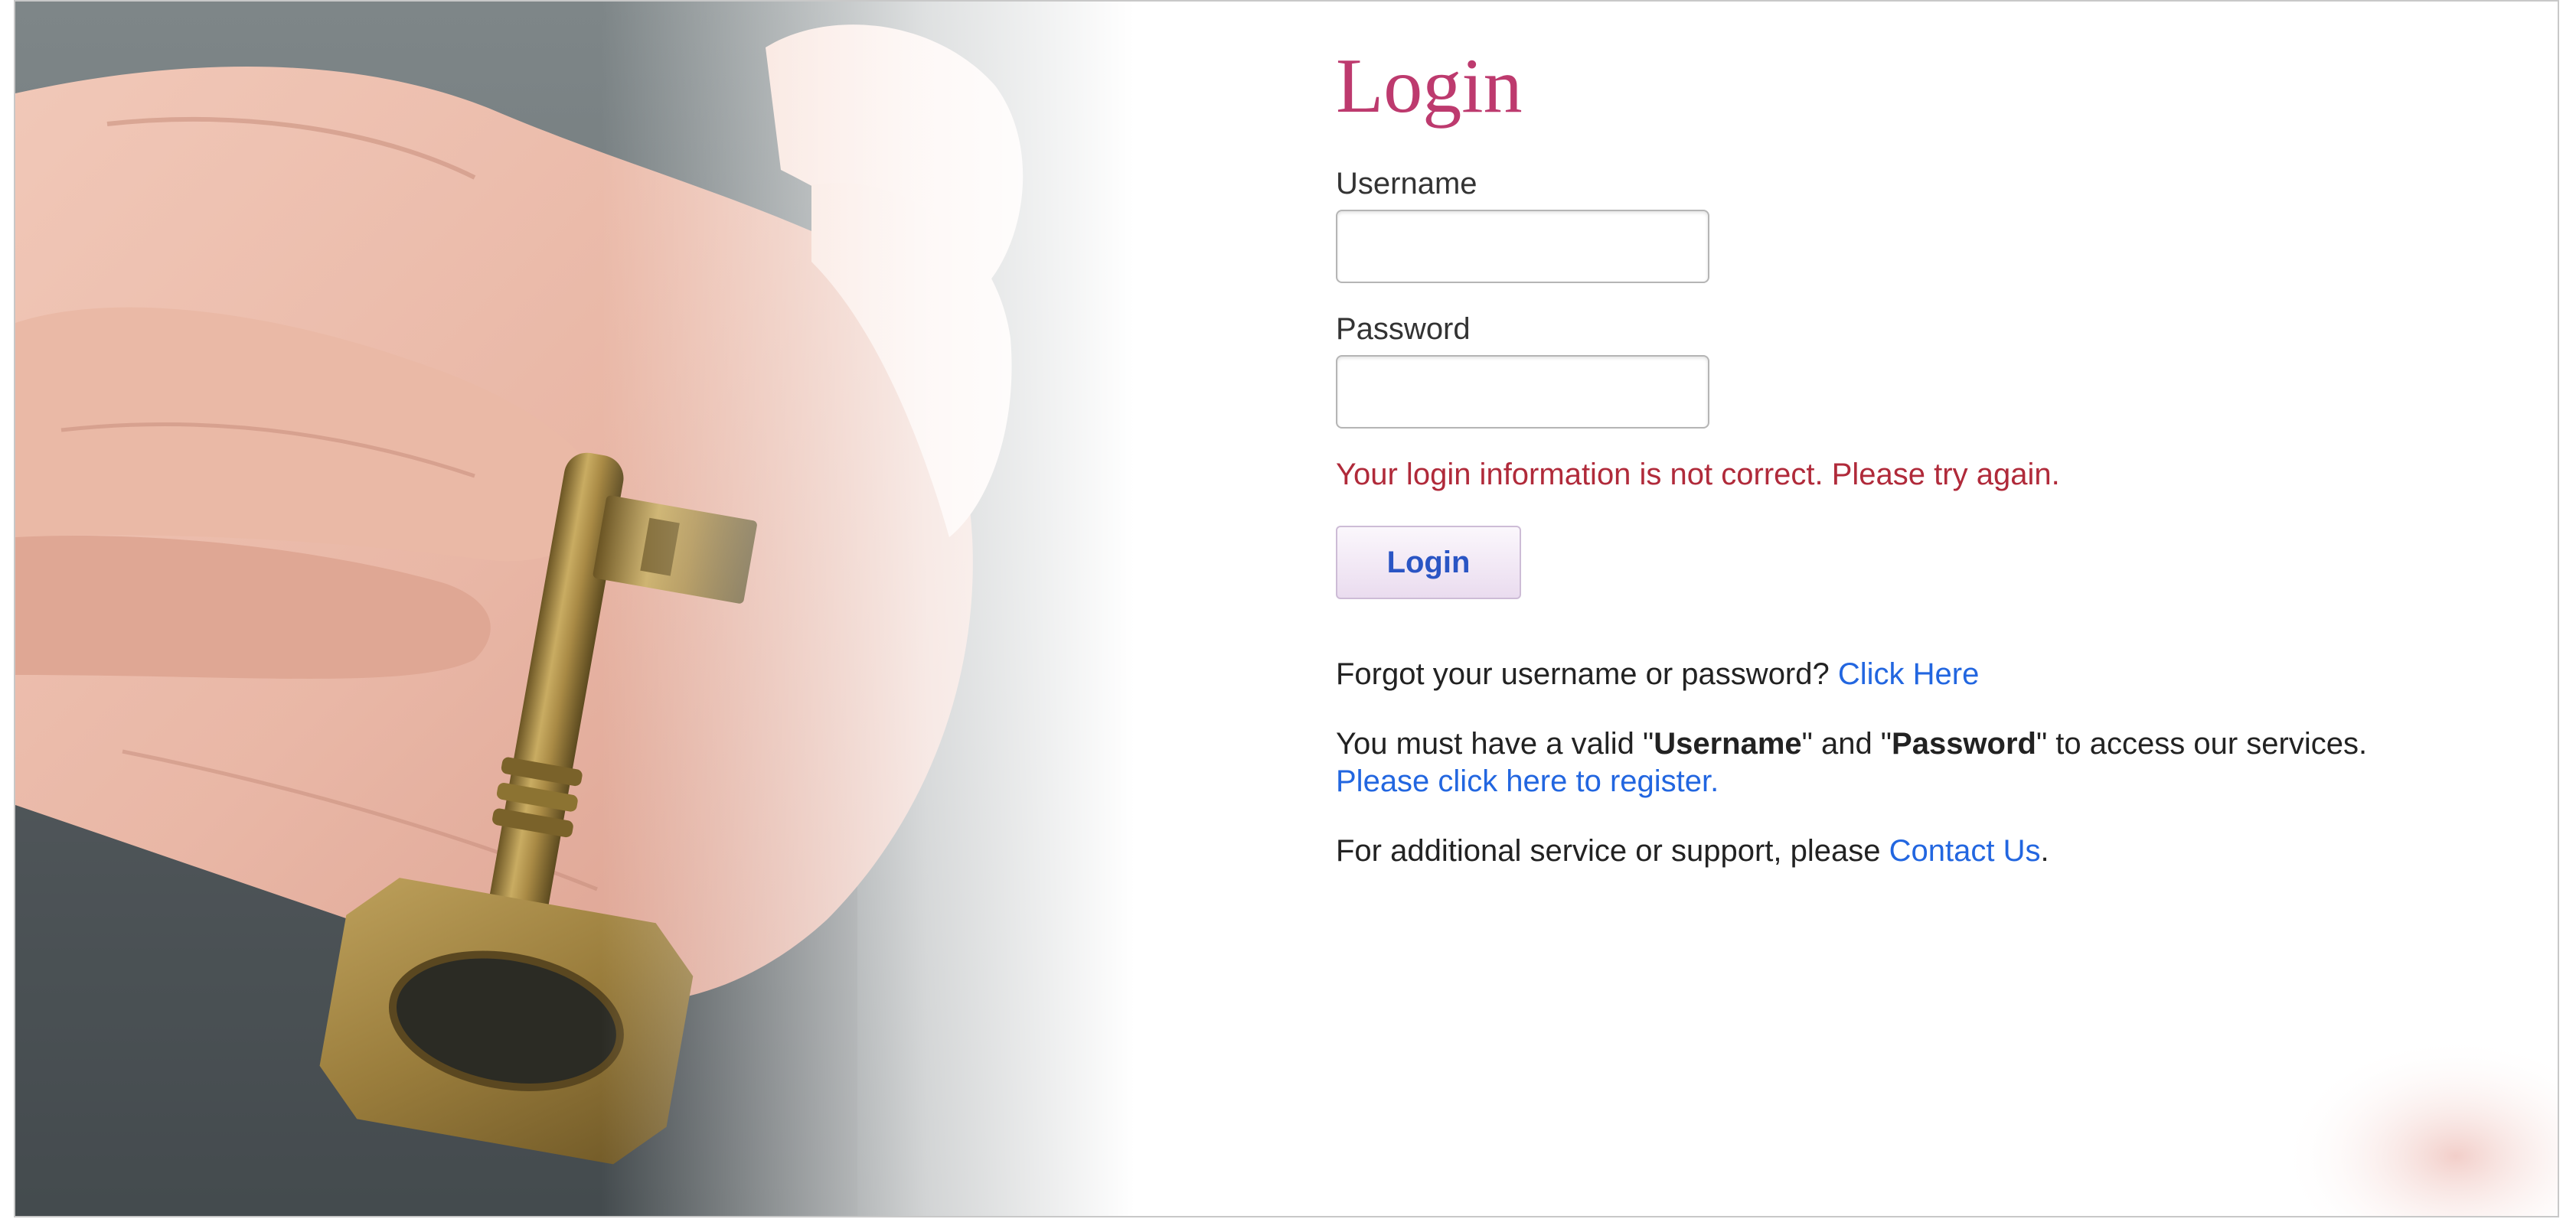 The width and height of the screenshot is (2576, 1219). What do you see at coordinates (1522, 392) in the screenshot?
I see `password-input` at bounding box center [1522, 392].